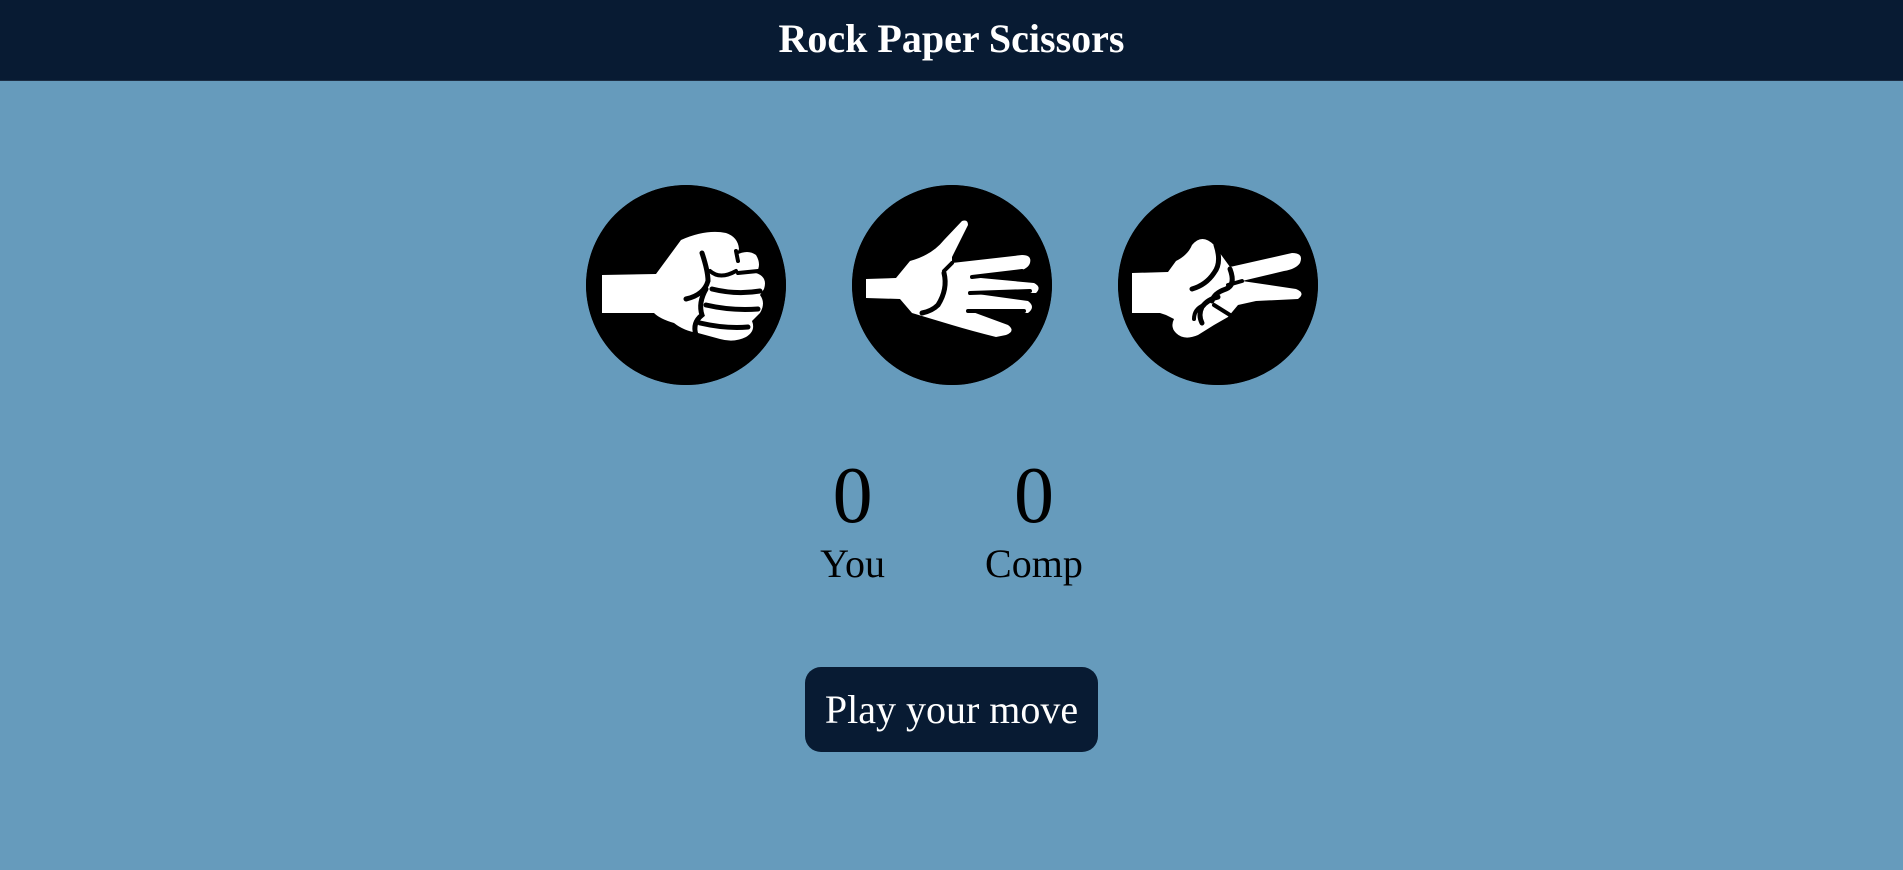 The width and height of the screenshot is (1903, 870). I want to click on rock-fist-icon, so click(685, 285).